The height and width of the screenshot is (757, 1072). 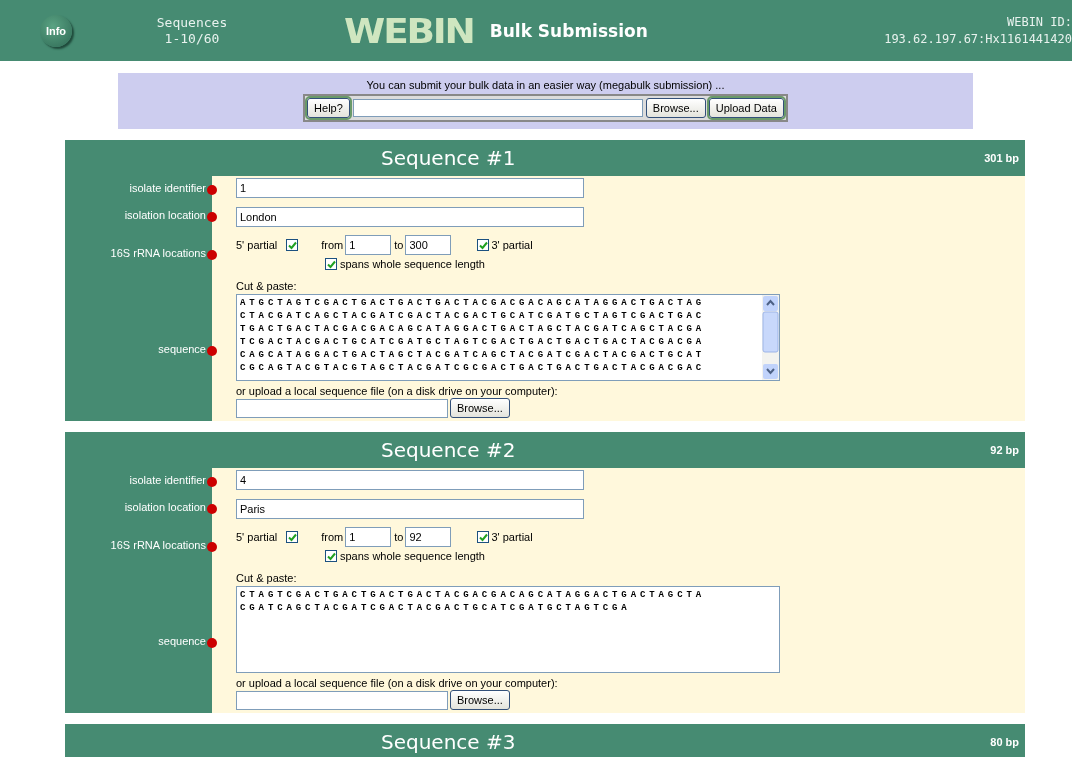 I want to click on sequence-length: 301 bp, so click(x=1001, y=158).